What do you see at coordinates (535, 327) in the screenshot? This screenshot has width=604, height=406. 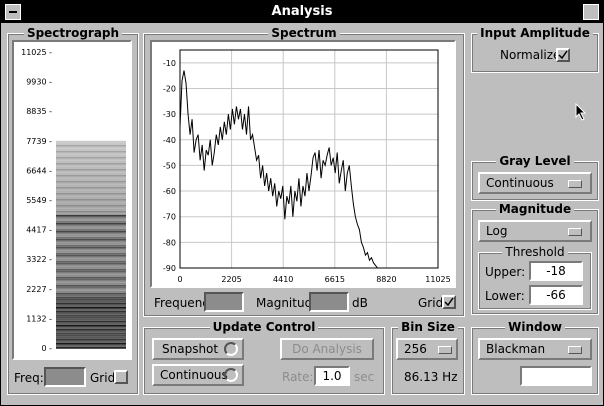 I see `window-title-label: Window` at bounding box center [535, 327].